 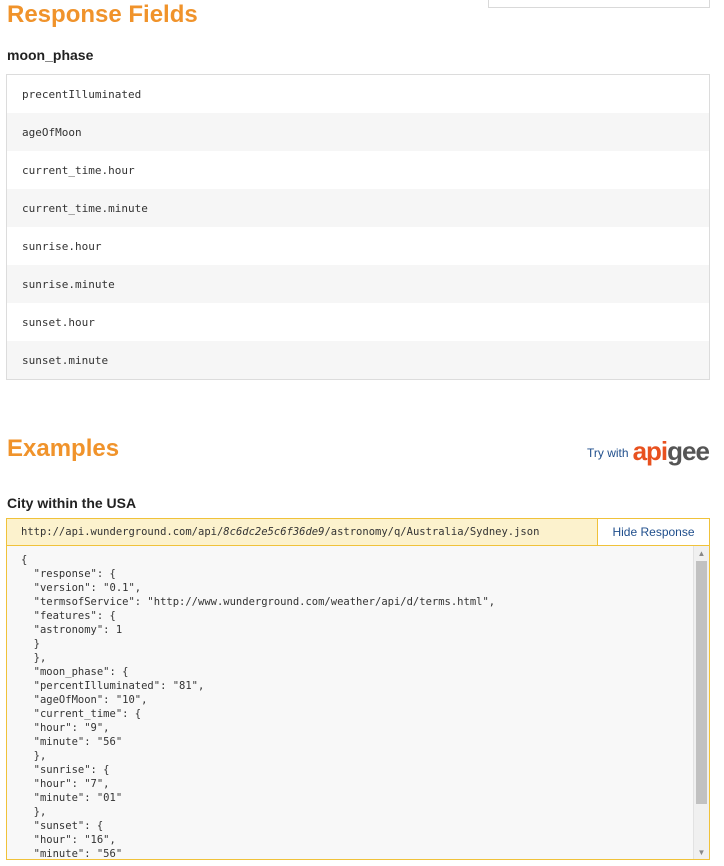 What do you see at coordinates (72, 503) in the screenshot?
I see `example-title: City within the USA` at bounding box center [72, 503].